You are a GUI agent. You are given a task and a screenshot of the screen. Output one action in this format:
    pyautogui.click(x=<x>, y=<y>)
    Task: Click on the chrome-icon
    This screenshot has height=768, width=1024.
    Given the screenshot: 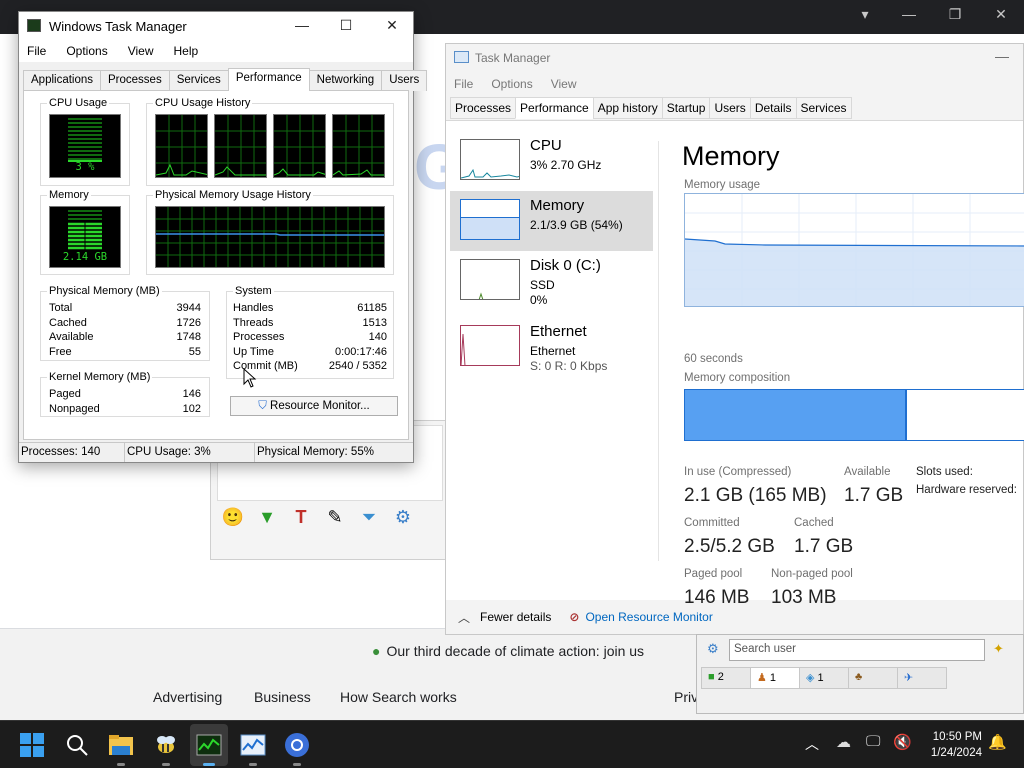 What is the action you would take?
    pyautogui.click(x=297, y=745)
    